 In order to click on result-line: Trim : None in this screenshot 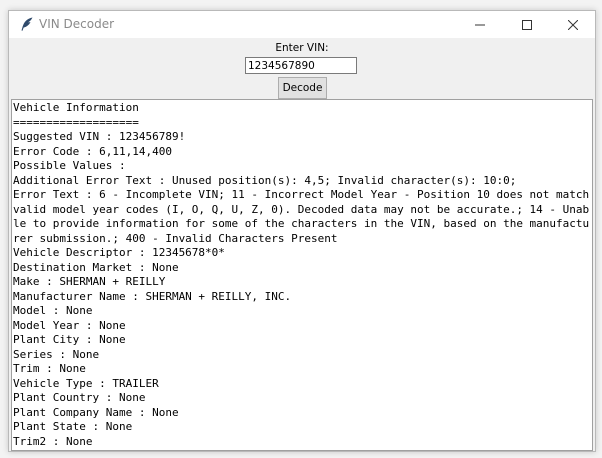, I will do `click(49, 368)`.